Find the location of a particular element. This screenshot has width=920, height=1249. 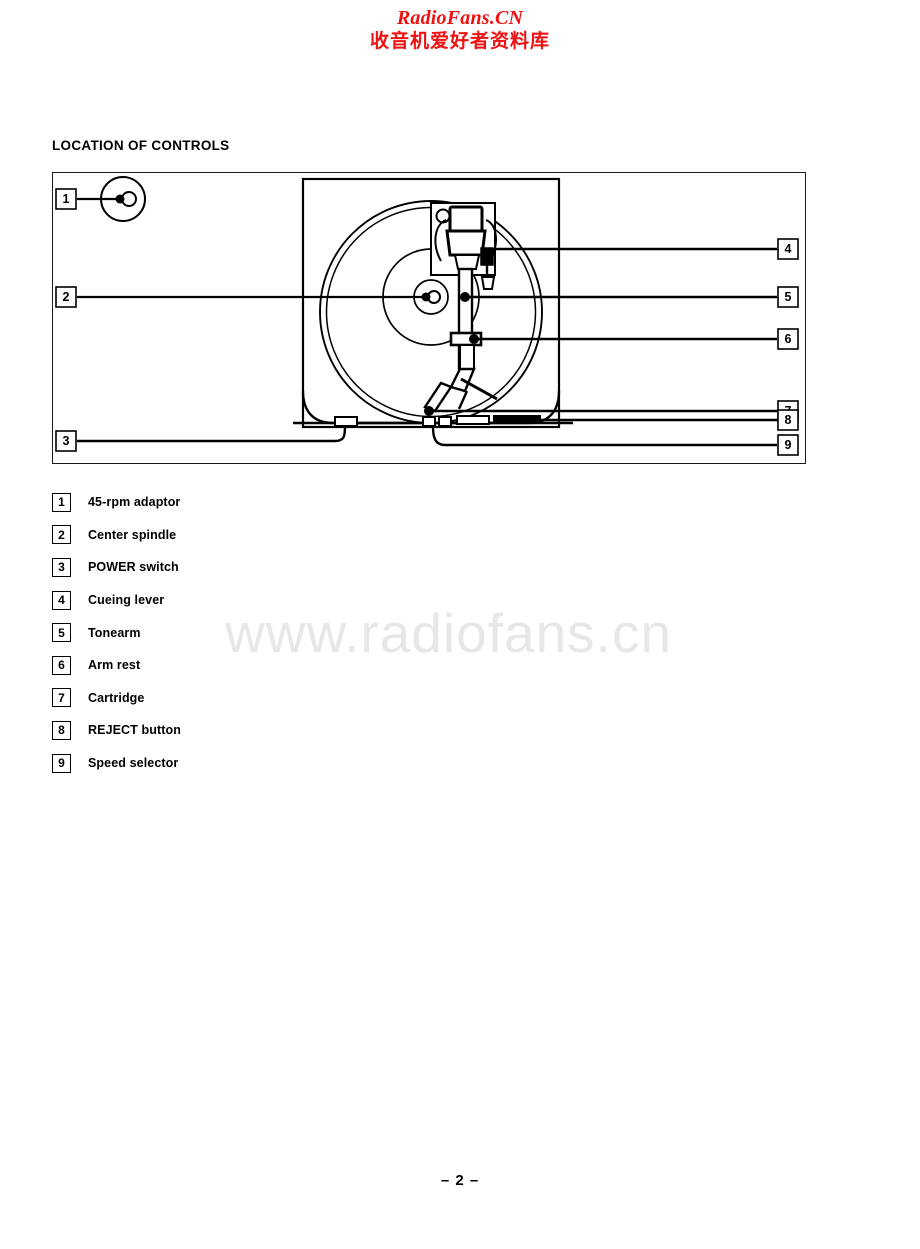

list-item: 5 Tonearm is located at coordinates (116, 632).